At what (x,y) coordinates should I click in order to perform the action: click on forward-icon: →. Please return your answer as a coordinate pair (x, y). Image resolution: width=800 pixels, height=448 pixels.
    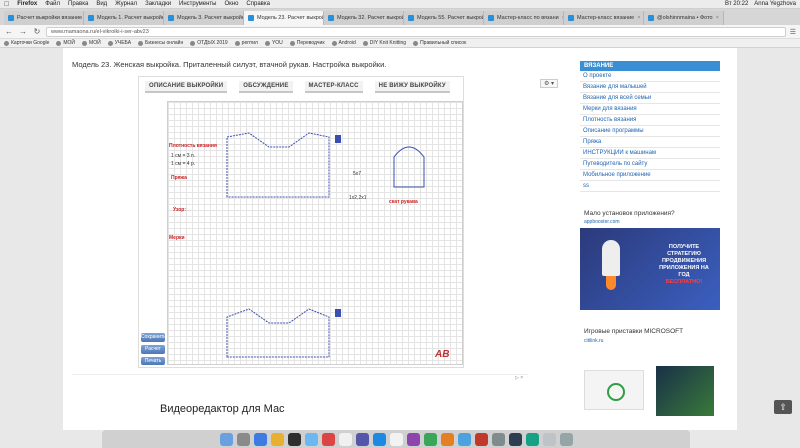
    Looking at the image, I should click on (23, 31).